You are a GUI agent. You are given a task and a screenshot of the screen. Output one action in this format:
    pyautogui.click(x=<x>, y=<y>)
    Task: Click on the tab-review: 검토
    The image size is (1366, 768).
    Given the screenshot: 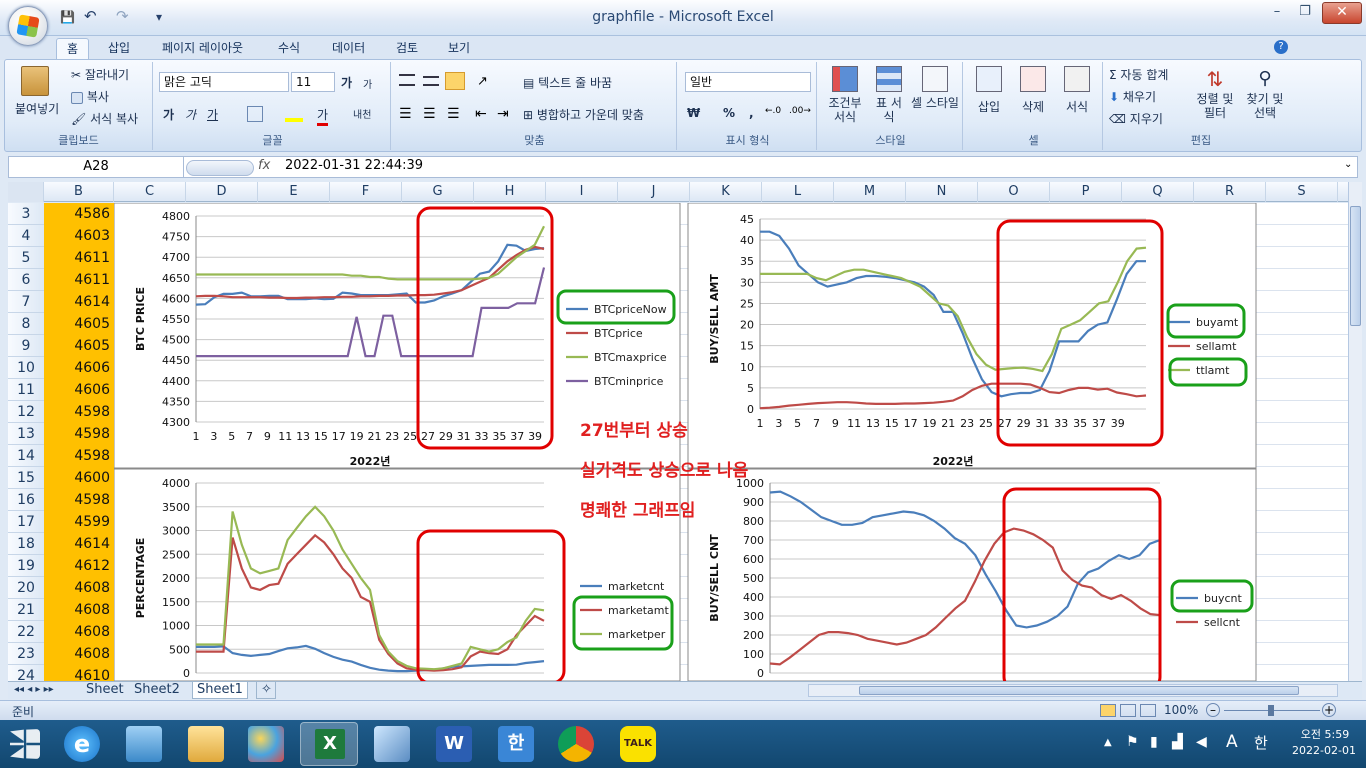 What is the action you would take?
    pyautogui.click(x=407, y=49)
    